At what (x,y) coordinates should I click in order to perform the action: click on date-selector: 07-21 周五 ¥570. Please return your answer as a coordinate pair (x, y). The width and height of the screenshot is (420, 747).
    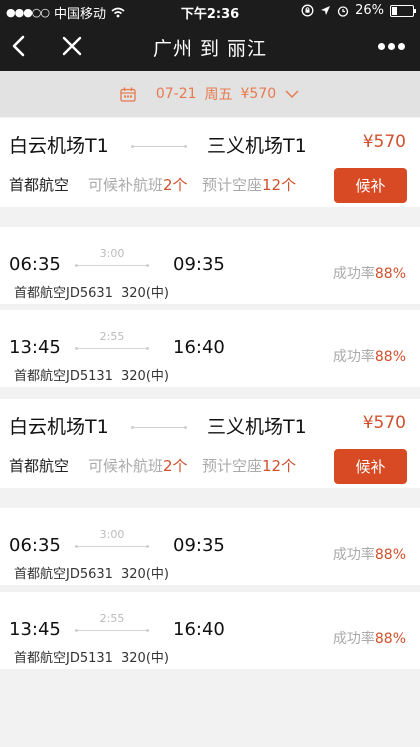
    Looking at the image, I should click on (210, 94).